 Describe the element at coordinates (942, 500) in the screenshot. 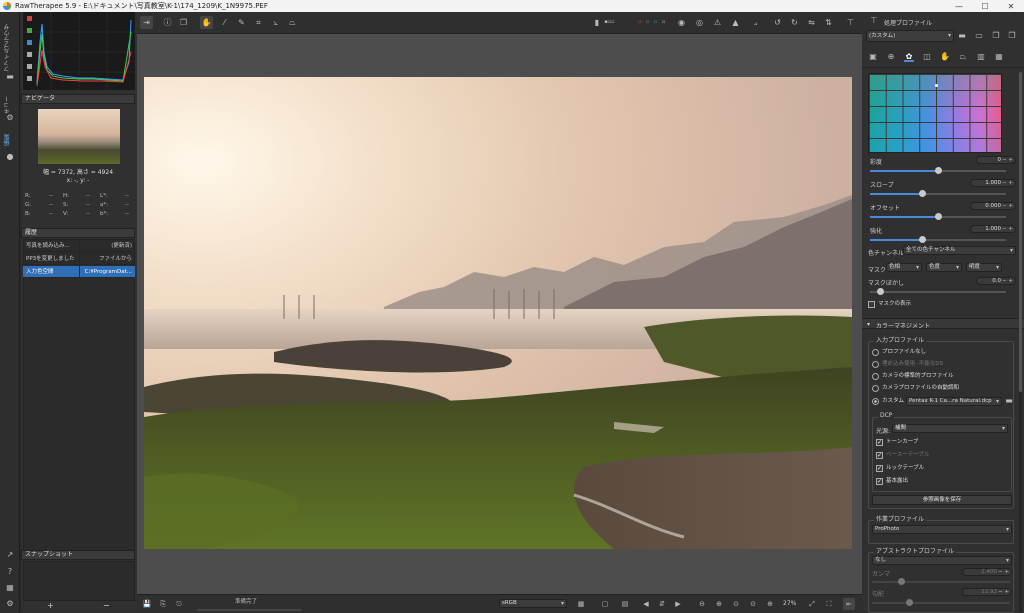

I see `save-reference-button: 参照画像を保存` at that location.